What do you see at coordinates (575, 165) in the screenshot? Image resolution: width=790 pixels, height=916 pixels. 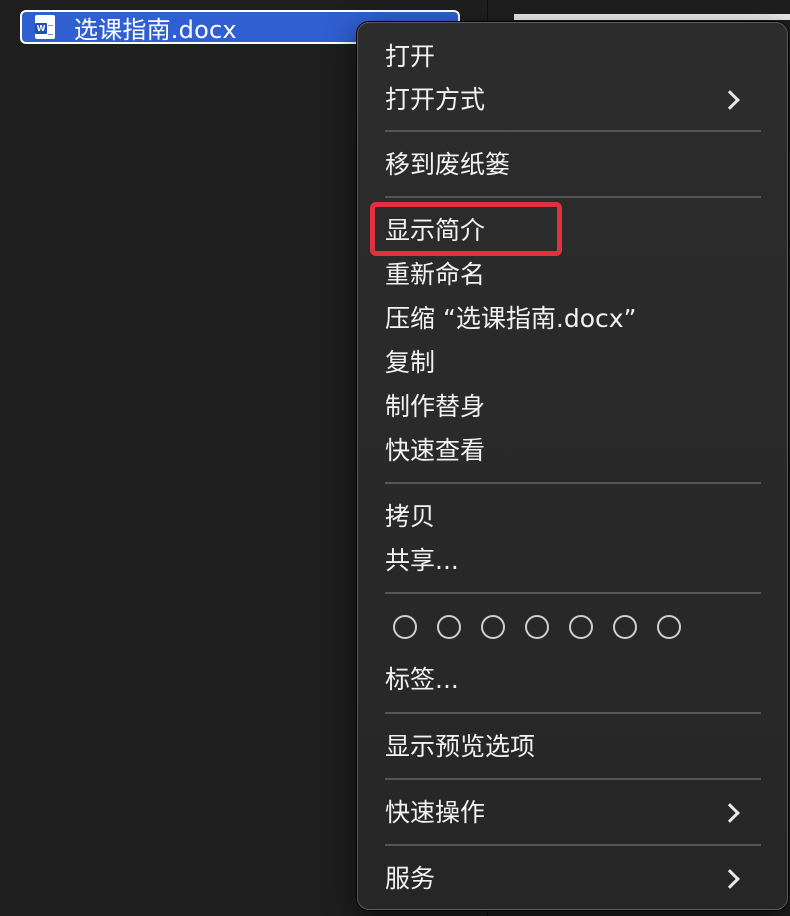 I see `menu-item-move-to-trash: 移到废纸篓` at bounding box center [575, 165].